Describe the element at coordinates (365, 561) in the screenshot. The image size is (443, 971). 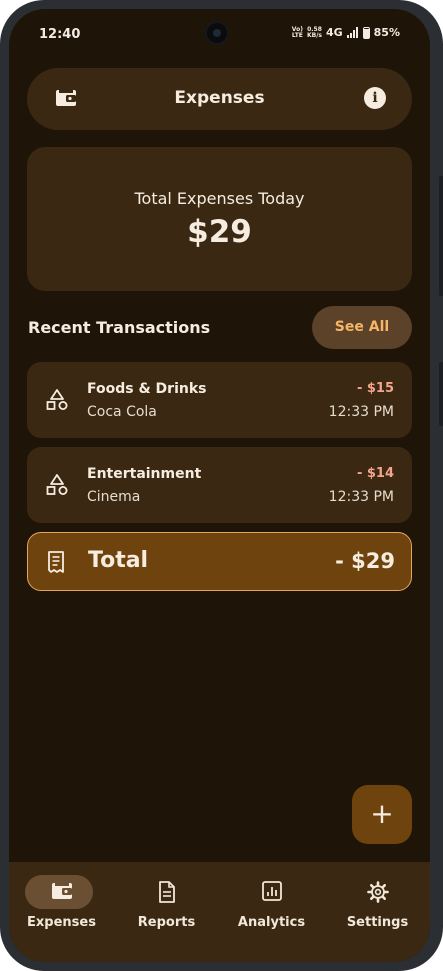
I see `total-value: - $29` at that location.